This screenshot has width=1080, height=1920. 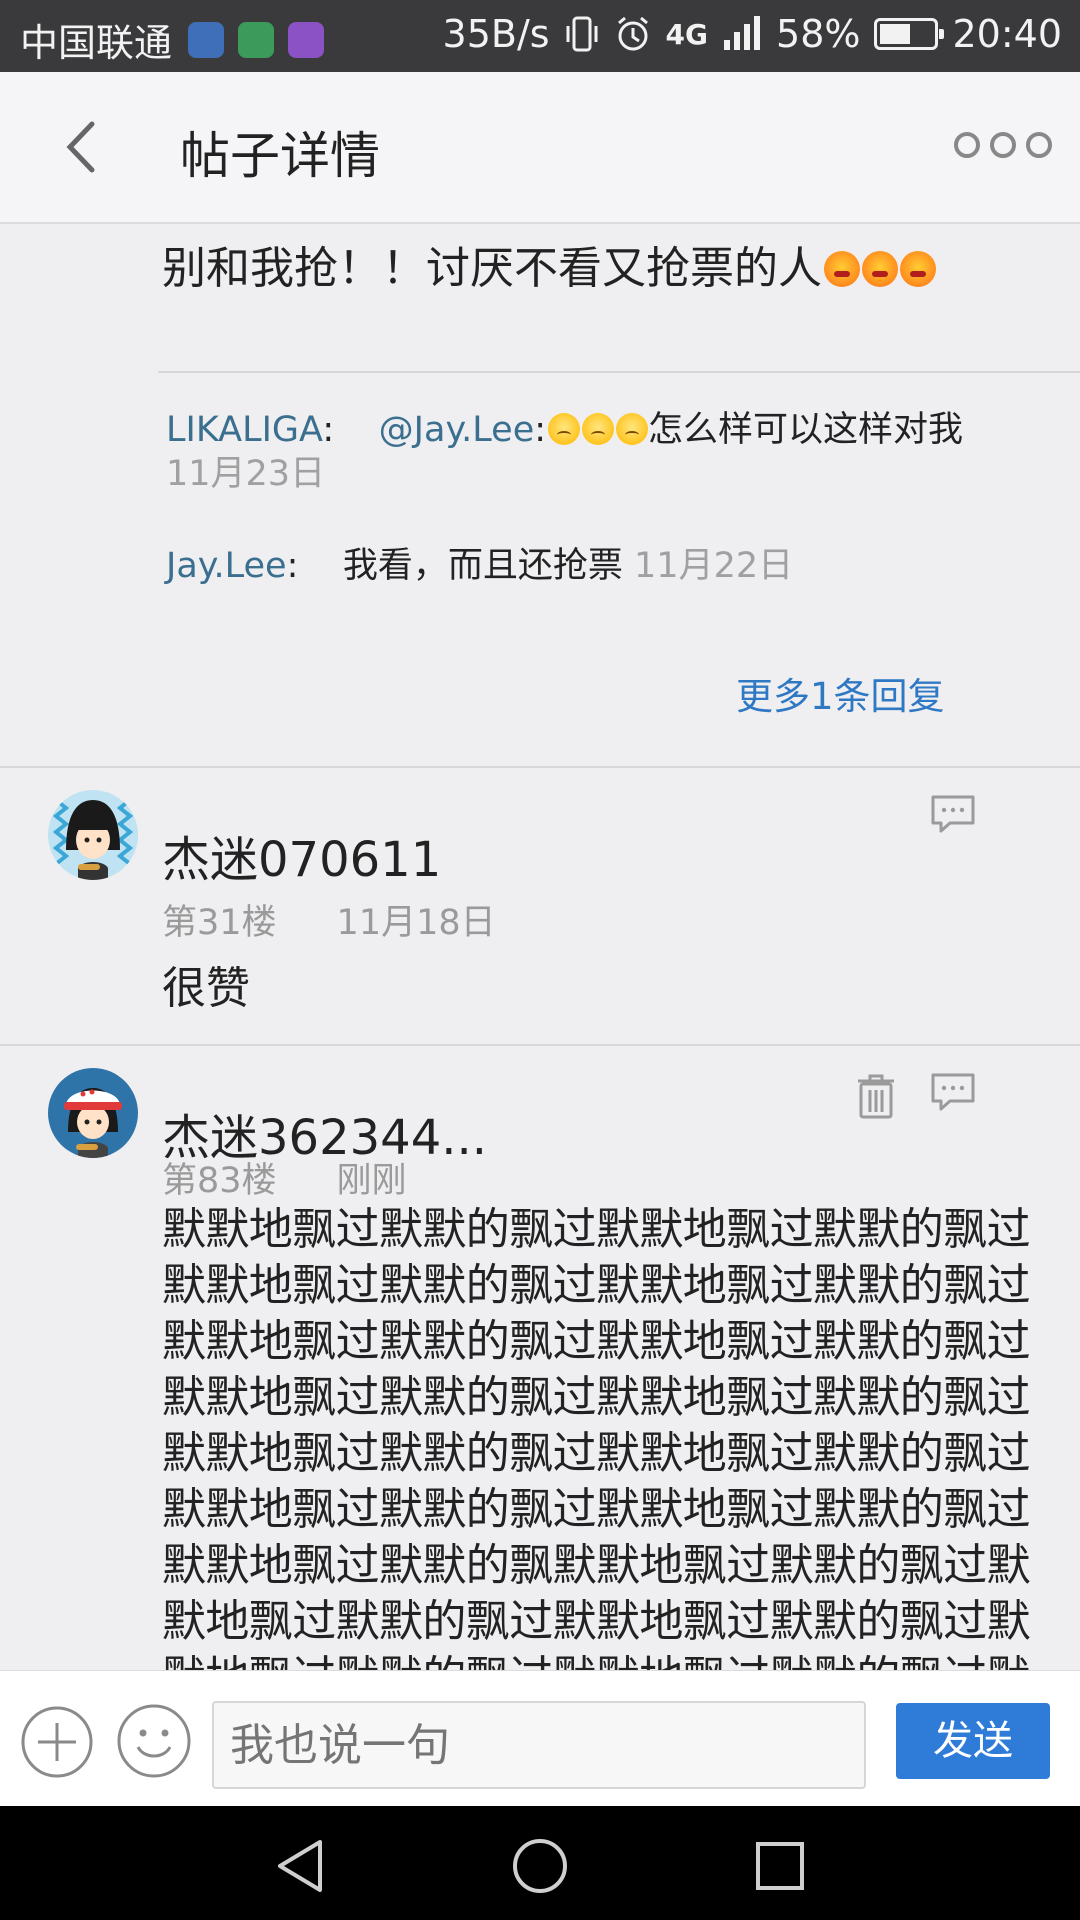 What do you see at coordinates (632, 33) in the screenshot?
I see `alarm-icon` at bounding box center [632, 33].